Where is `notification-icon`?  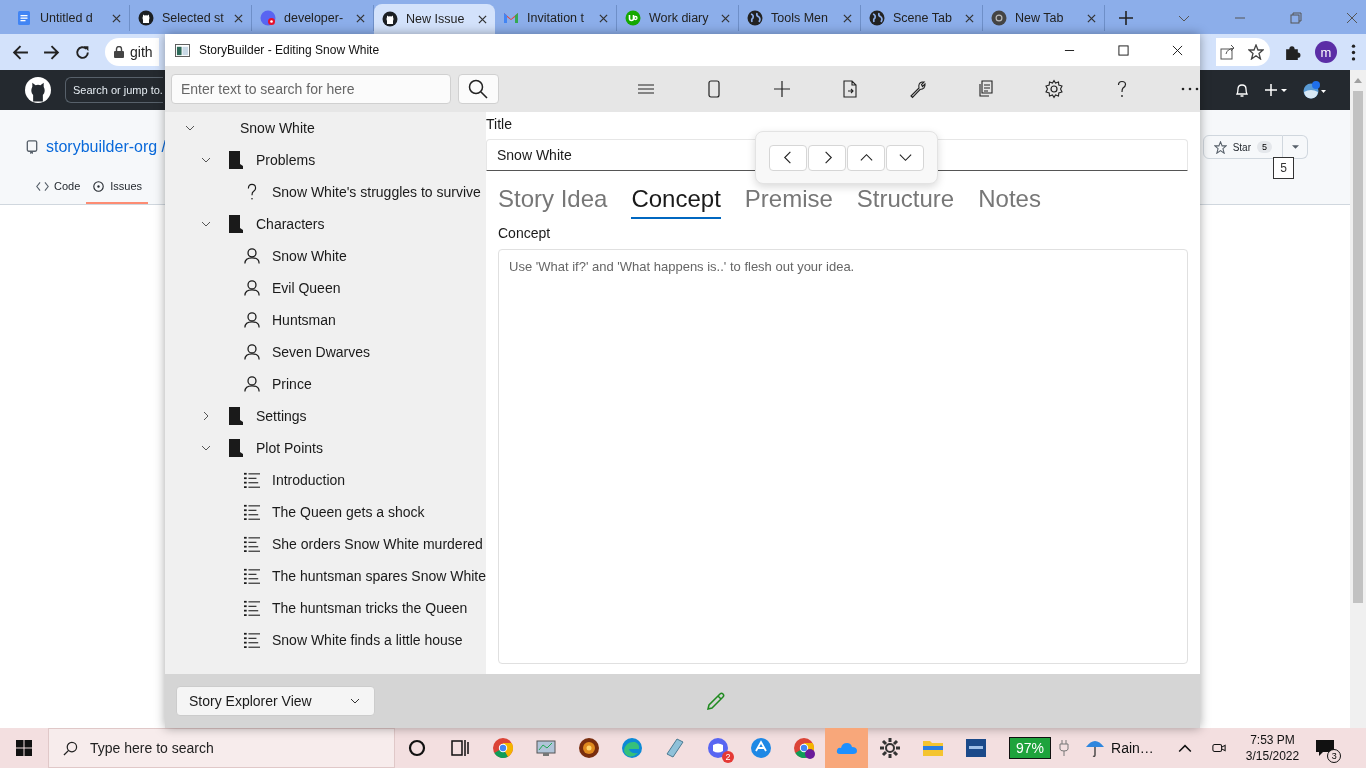
notification-icon is located at coordinates (1325, 748).